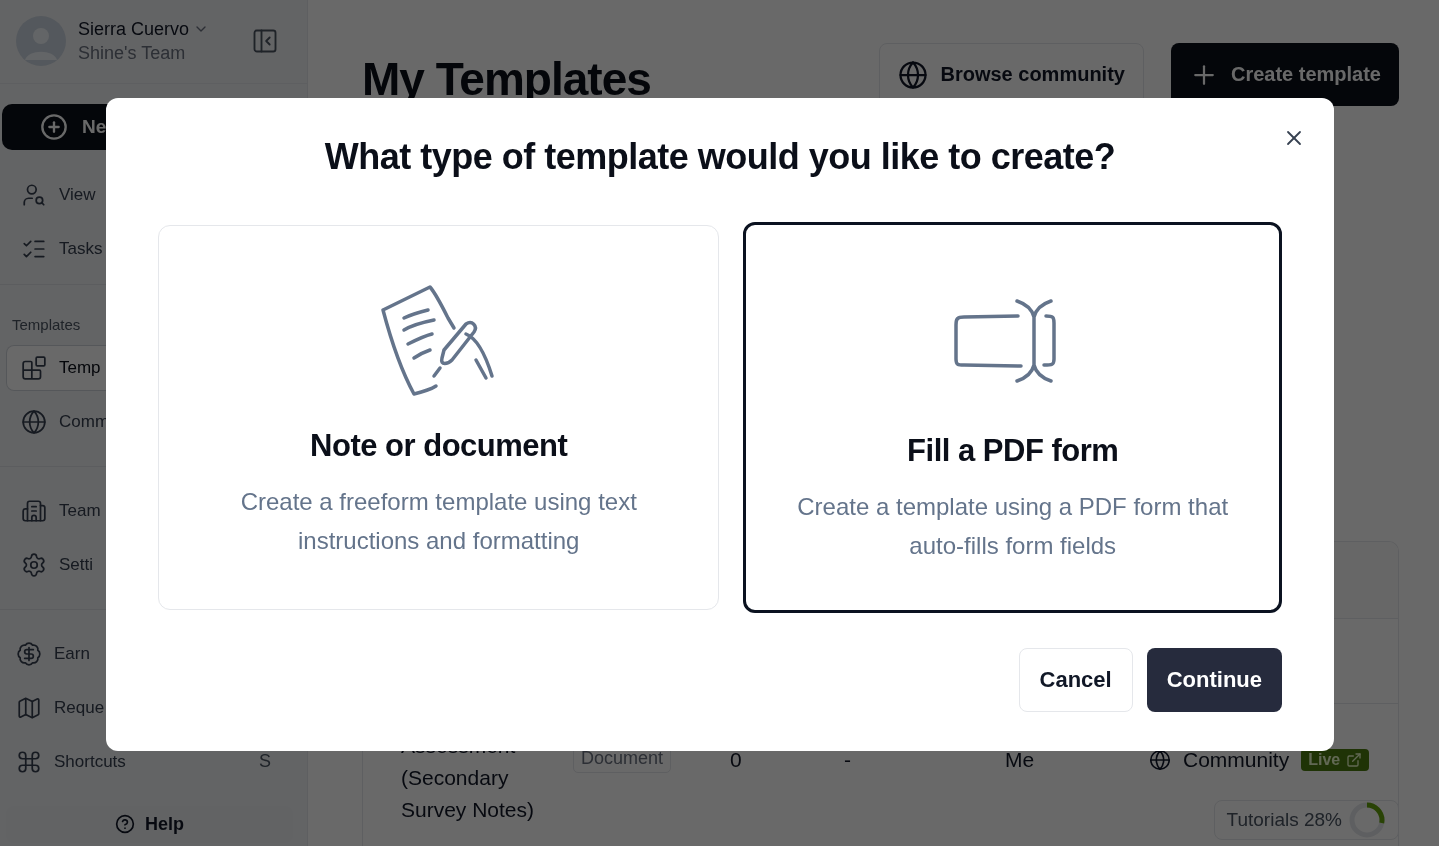 The height and width of the screenshot is (846, 1439). Describe the element at coordinates (46, 324) in the screenshot. I see `section-heading: Templates` at that location.